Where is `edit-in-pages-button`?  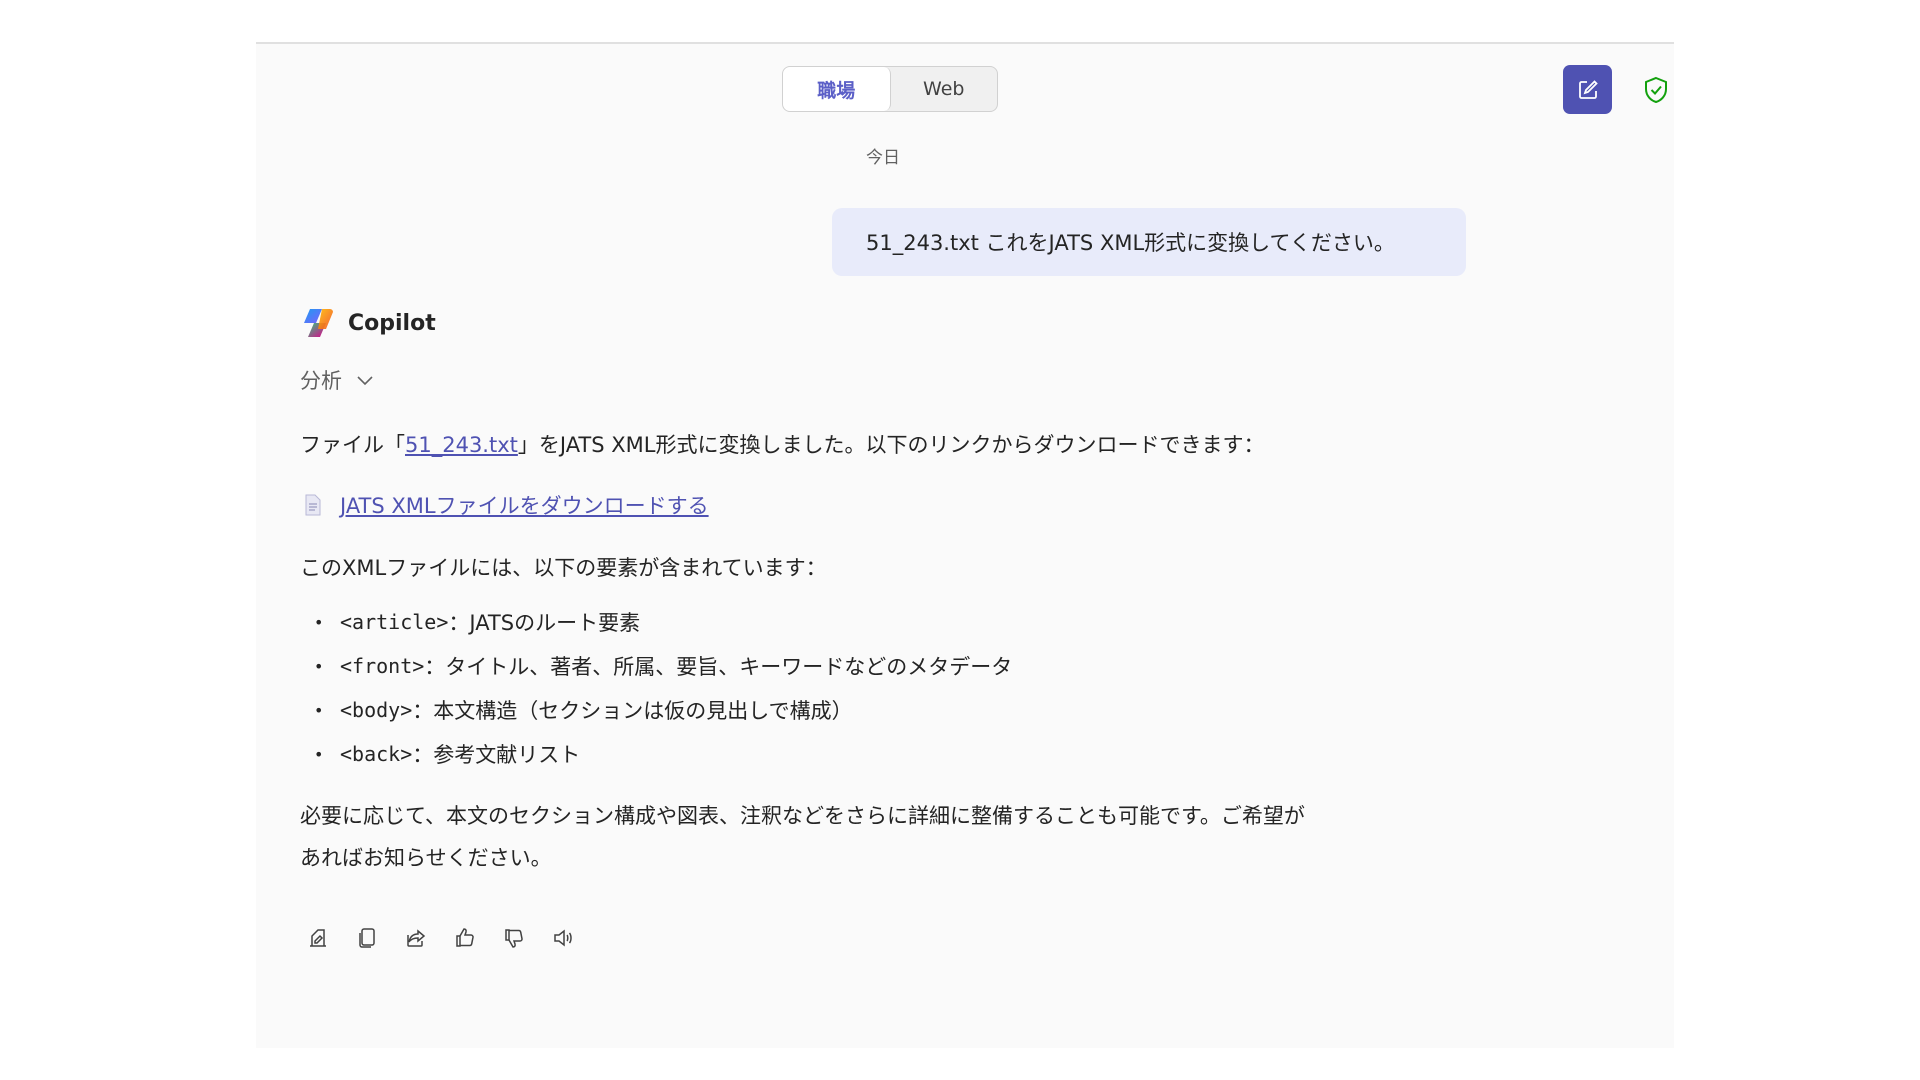
edit-in-pages-button is located at coordinates (318, 938).